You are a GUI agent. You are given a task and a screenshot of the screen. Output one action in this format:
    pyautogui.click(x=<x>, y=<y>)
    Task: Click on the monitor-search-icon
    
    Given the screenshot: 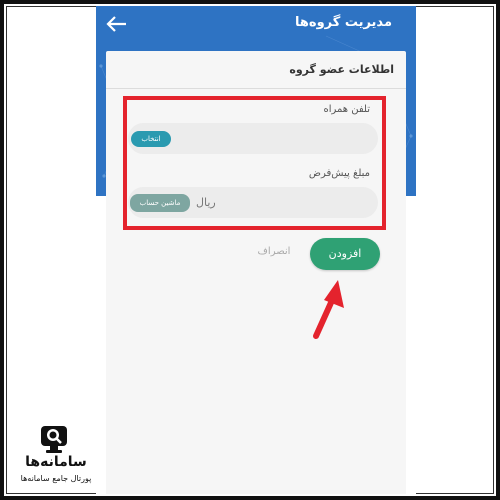 What is the action you would take?
    pyautogui.click(x=54, y=439)
    